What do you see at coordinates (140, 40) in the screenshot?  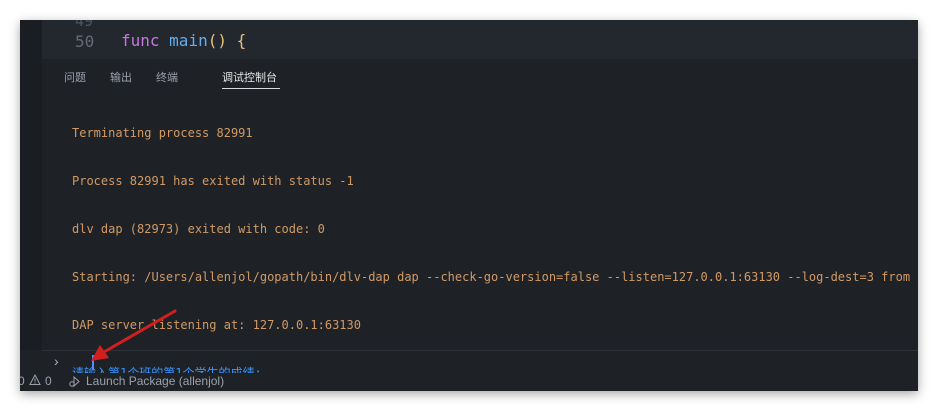 I see `code-keyword: func` at bounding box center [140, 40].